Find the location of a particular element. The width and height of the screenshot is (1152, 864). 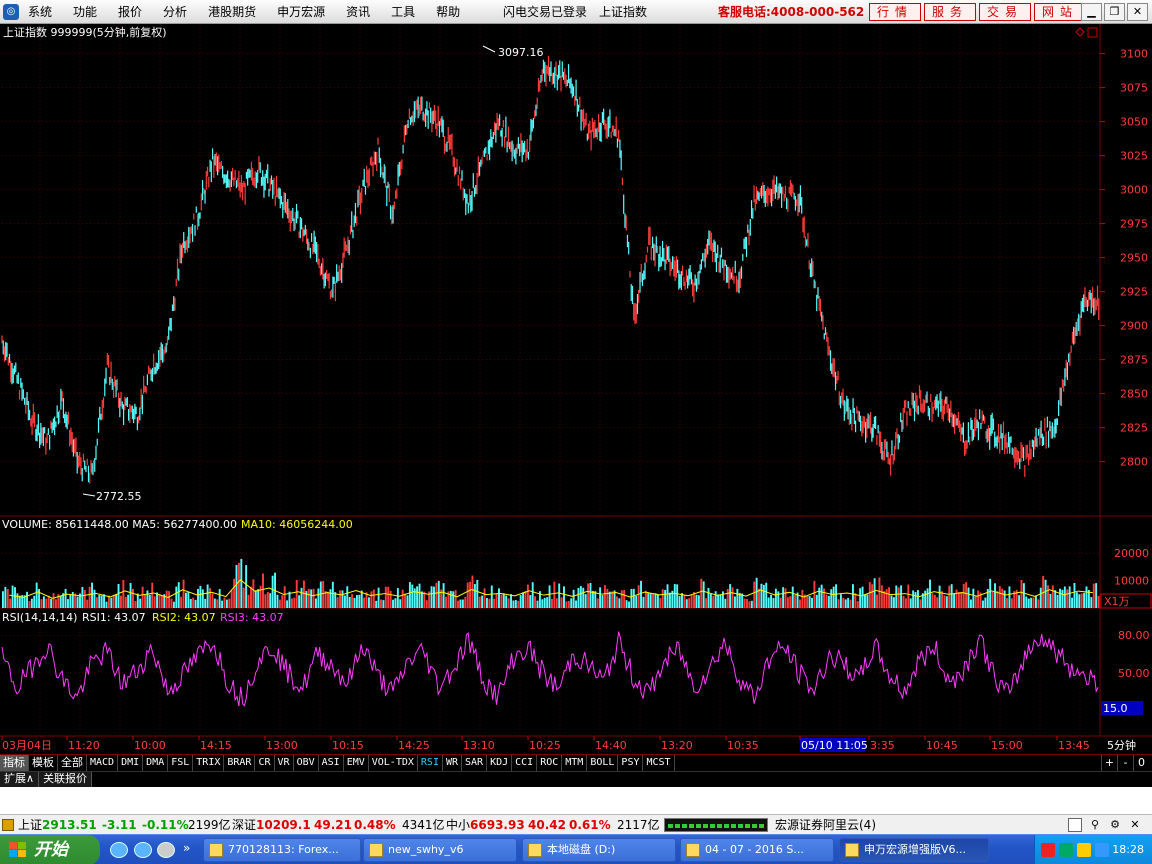

tab-control-2: 0 is located at coordinates (1141, 763).